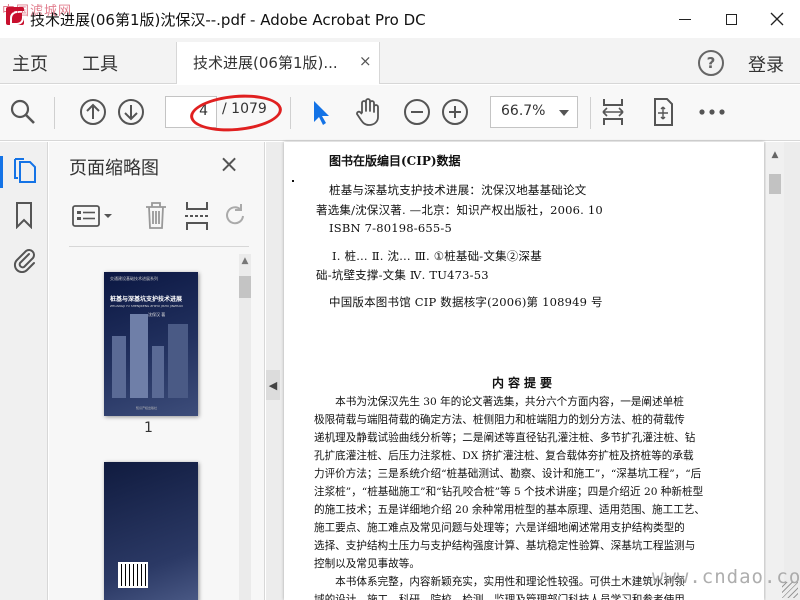 This screenshot has width=800, height=600. I want to click on options-menu-button, so click(93, 216).